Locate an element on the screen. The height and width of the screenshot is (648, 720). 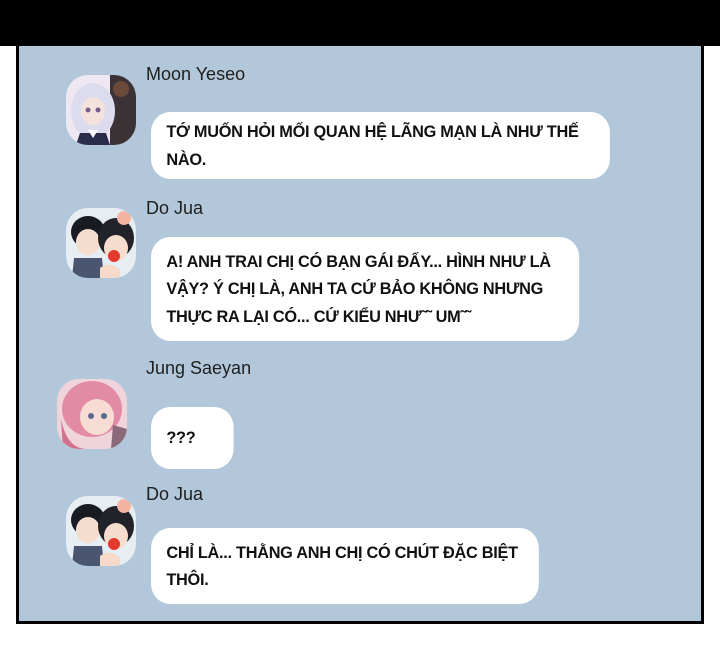
message-text: ??? is located at coordinates (181, 438).